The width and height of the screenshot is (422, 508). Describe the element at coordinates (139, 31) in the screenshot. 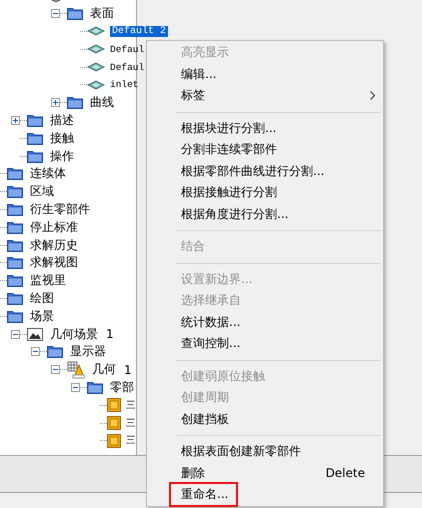

I see `tree-item: Default 2` at that location.